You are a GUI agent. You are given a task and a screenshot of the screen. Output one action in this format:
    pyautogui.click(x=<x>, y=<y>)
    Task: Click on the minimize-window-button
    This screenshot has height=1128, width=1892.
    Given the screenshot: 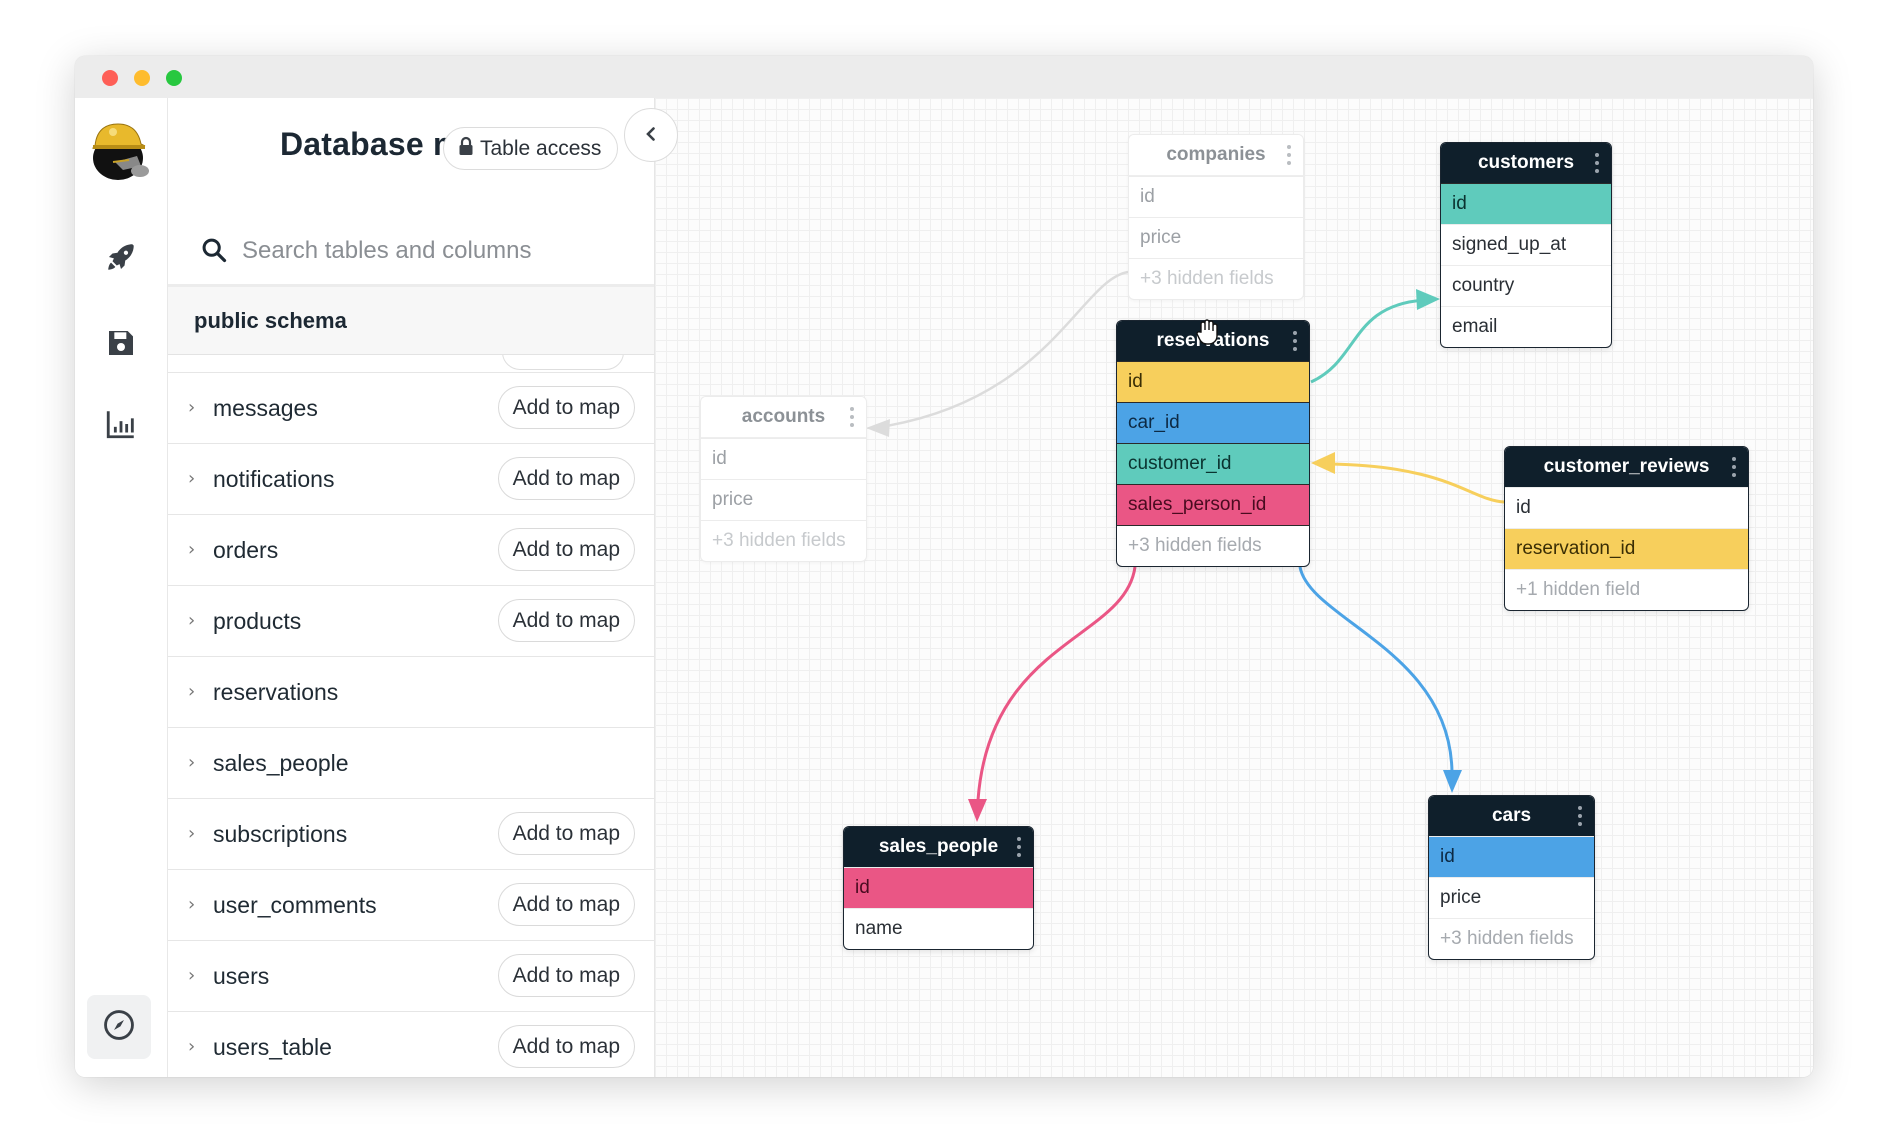 What is the action you would take?
    pyautogui.click(x=142, y=78)
    